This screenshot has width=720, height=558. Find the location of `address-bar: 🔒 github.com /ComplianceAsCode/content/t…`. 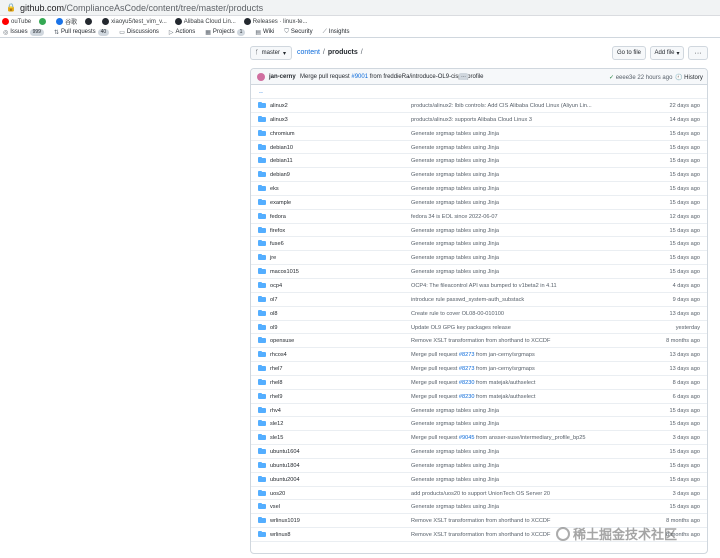

address-bar: 🔒 github.com /ComplianceAsCode/content/t… is located at coordinates (360, 8).